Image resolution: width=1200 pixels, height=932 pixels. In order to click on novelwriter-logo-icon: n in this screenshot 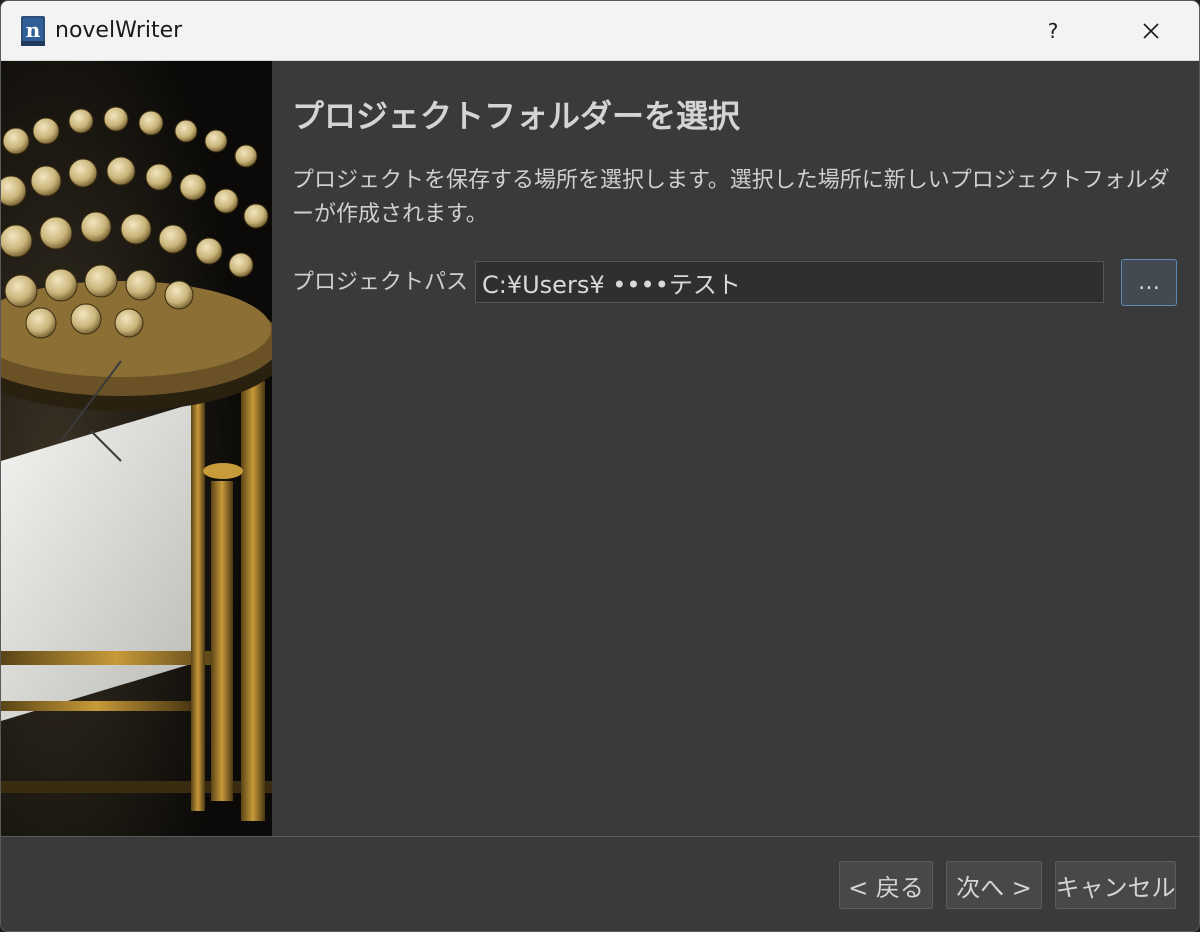, I will do `click(33, 31)`.